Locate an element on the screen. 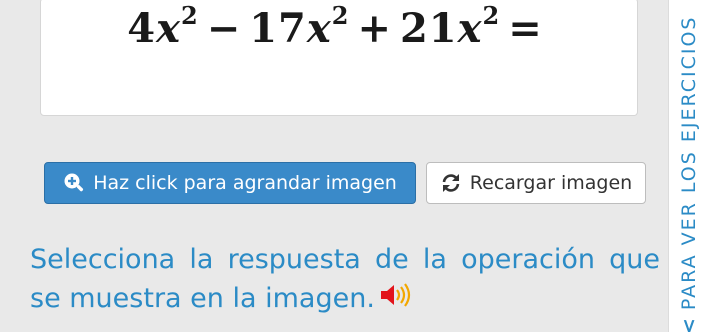  chevron-left-icon: < is located at coordinates (689, 324).